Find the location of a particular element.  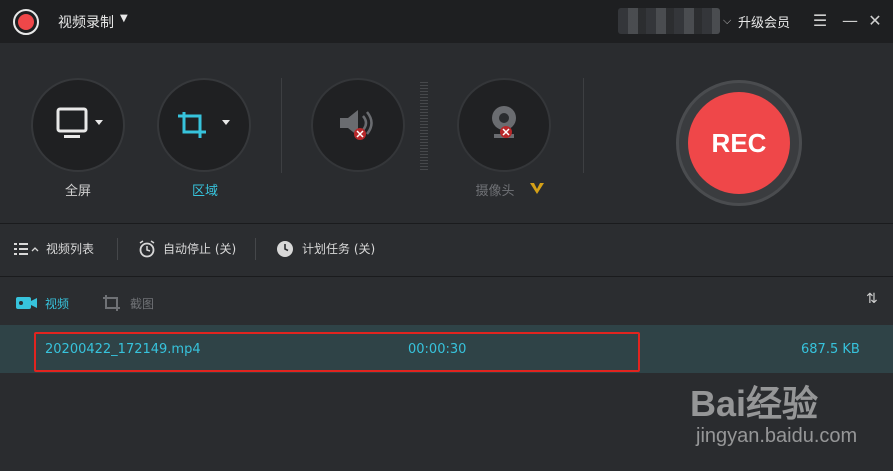

minimize-icon: — is located at coordinates (850, 21).